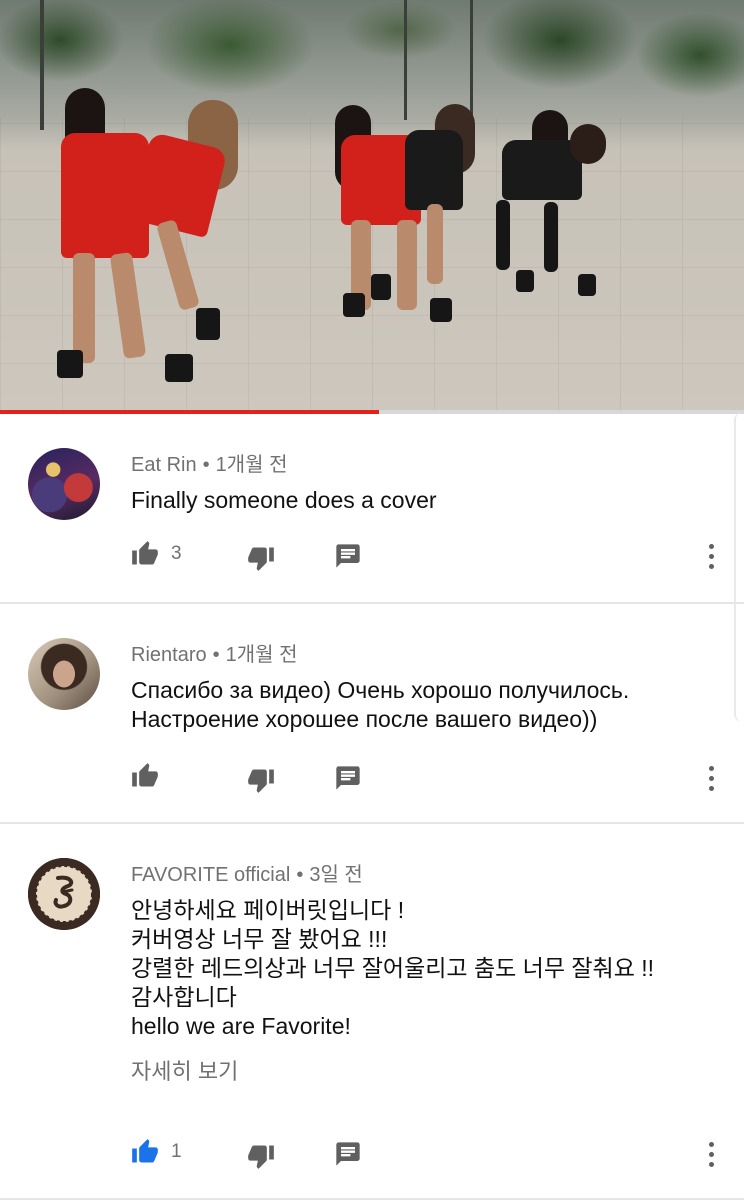 The width and height of the screenshot is (744, 1200). Describe the element at coordinates (431, 556) in the screenshot. I see `comment-actions: 3` at that location.